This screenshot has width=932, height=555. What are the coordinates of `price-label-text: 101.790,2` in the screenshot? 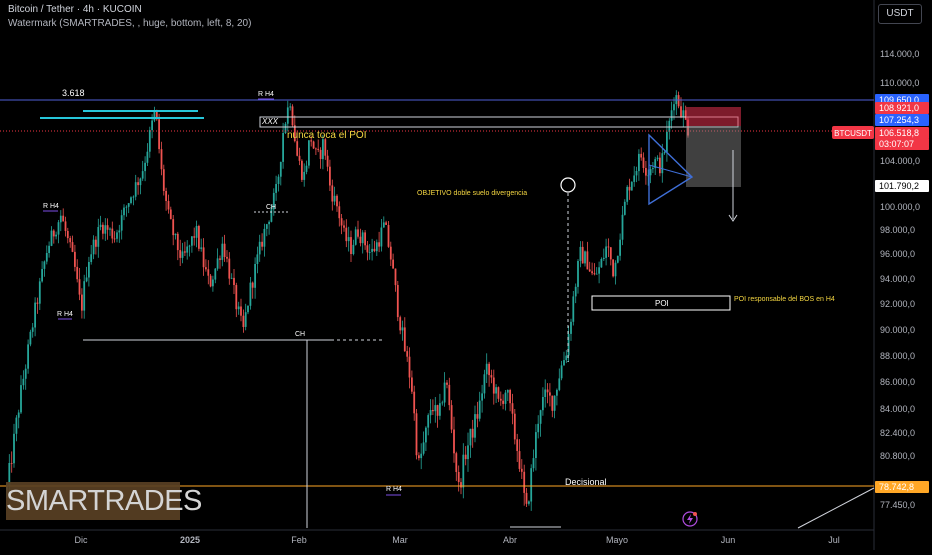 It's located at (899, 186).